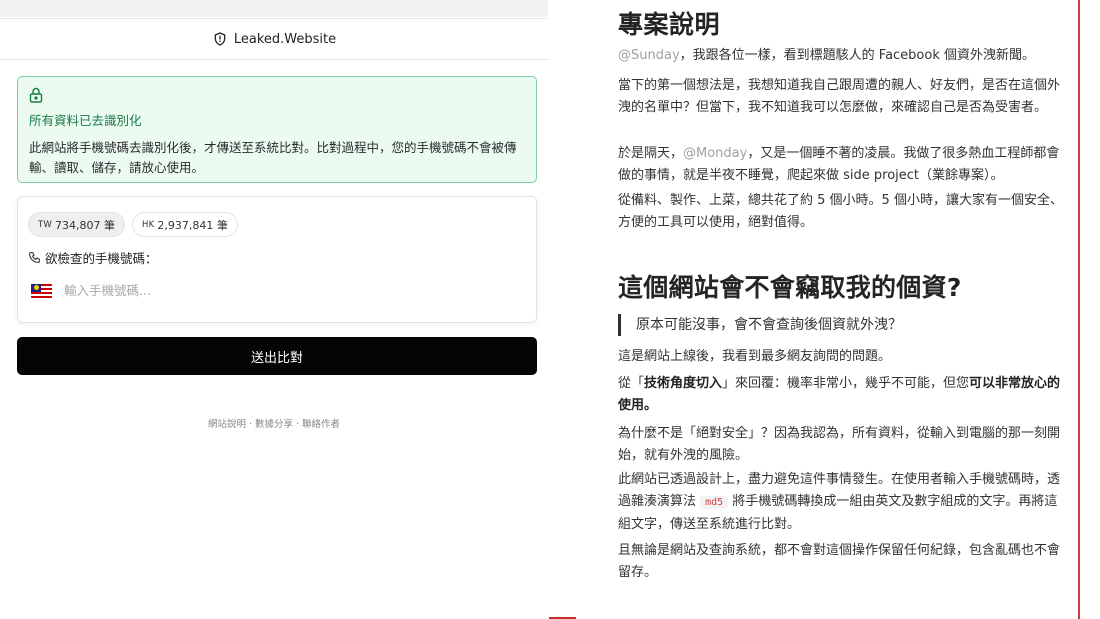  I want to click on site-header: Leaked.Website, so click(274, 39).